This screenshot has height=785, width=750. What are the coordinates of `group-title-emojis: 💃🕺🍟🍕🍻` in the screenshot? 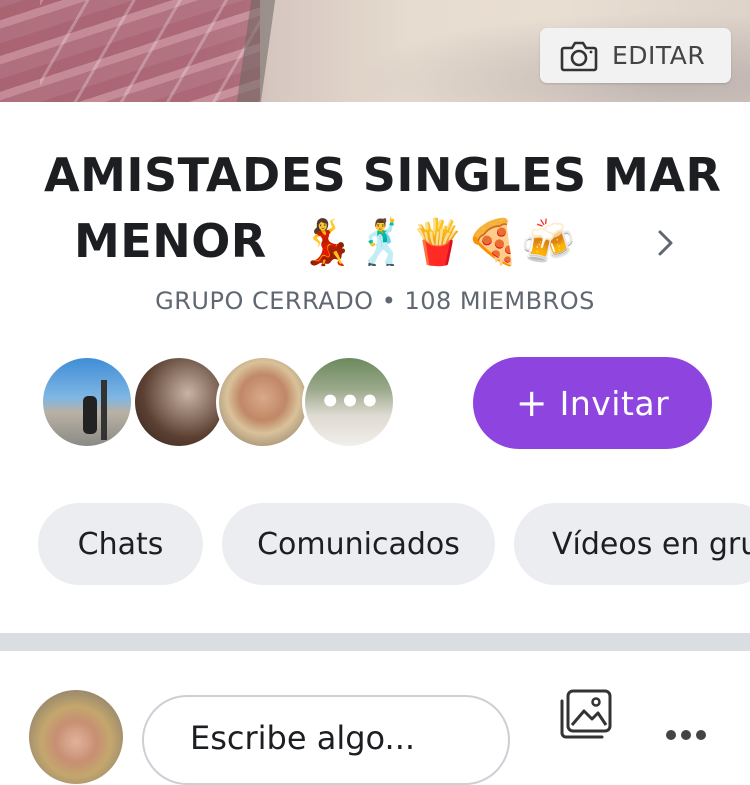 It's located at (438, 242).